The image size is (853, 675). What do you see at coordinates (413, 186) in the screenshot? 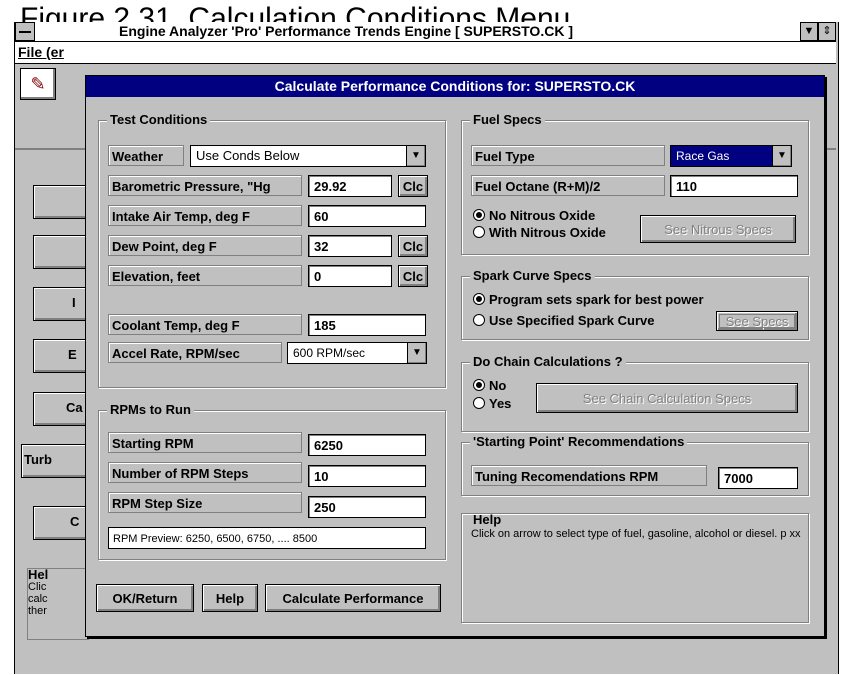
I see `baro-clc-button: Clc` at bounding box center [413, 186].